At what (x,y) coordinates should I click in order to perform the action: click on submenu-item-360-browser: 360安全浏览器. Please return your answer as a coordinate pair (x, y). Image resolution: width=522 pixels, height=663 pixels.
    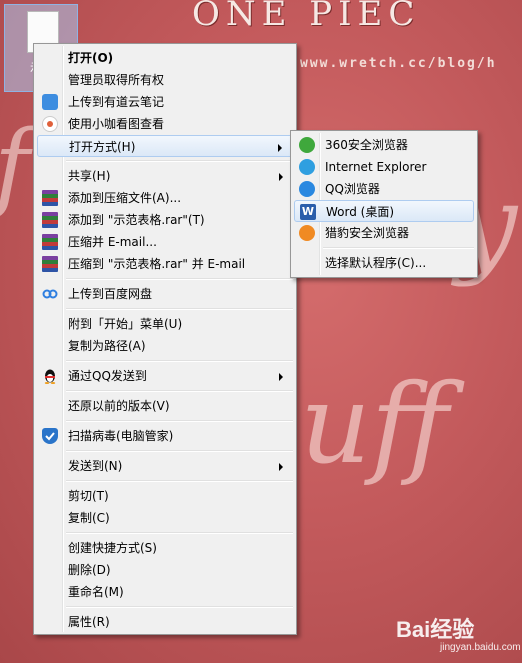
    Looking at the image, I should click on (384, 145).